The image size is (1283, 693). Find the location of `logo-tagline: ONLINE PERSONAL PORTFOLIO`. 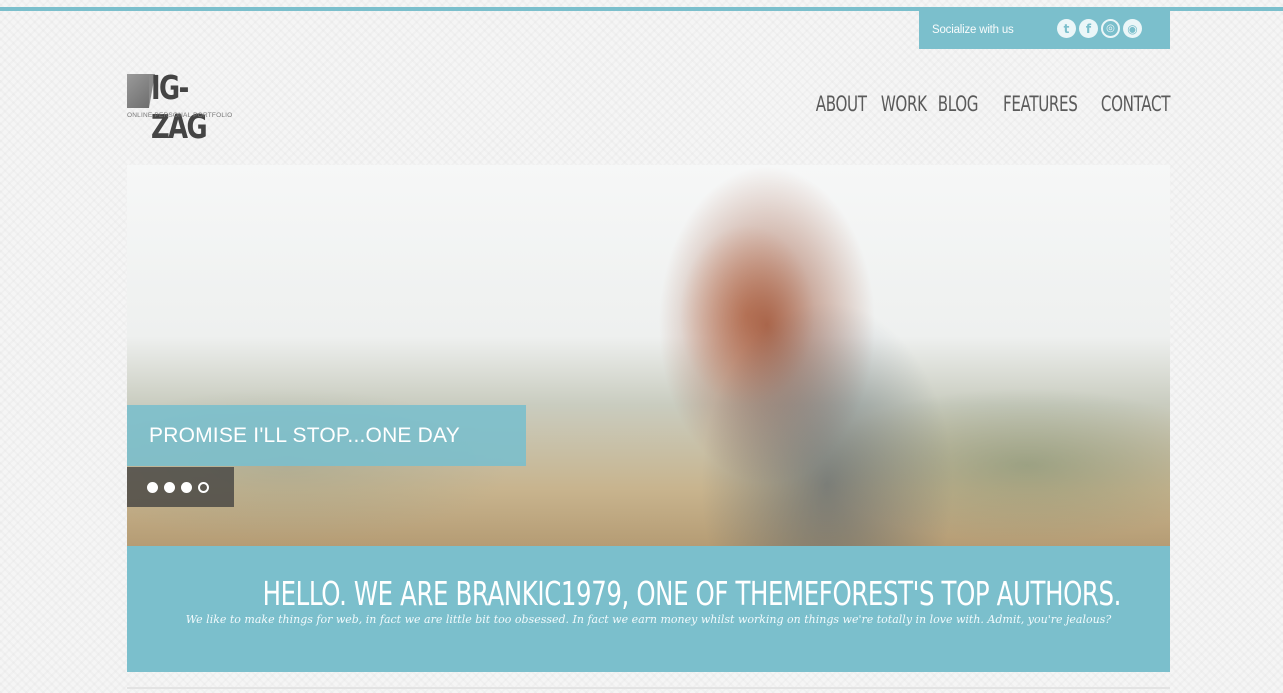

logo-tagline: ONLINE PERSONAL PORTFOLIO is located at coordinates (180, 115).